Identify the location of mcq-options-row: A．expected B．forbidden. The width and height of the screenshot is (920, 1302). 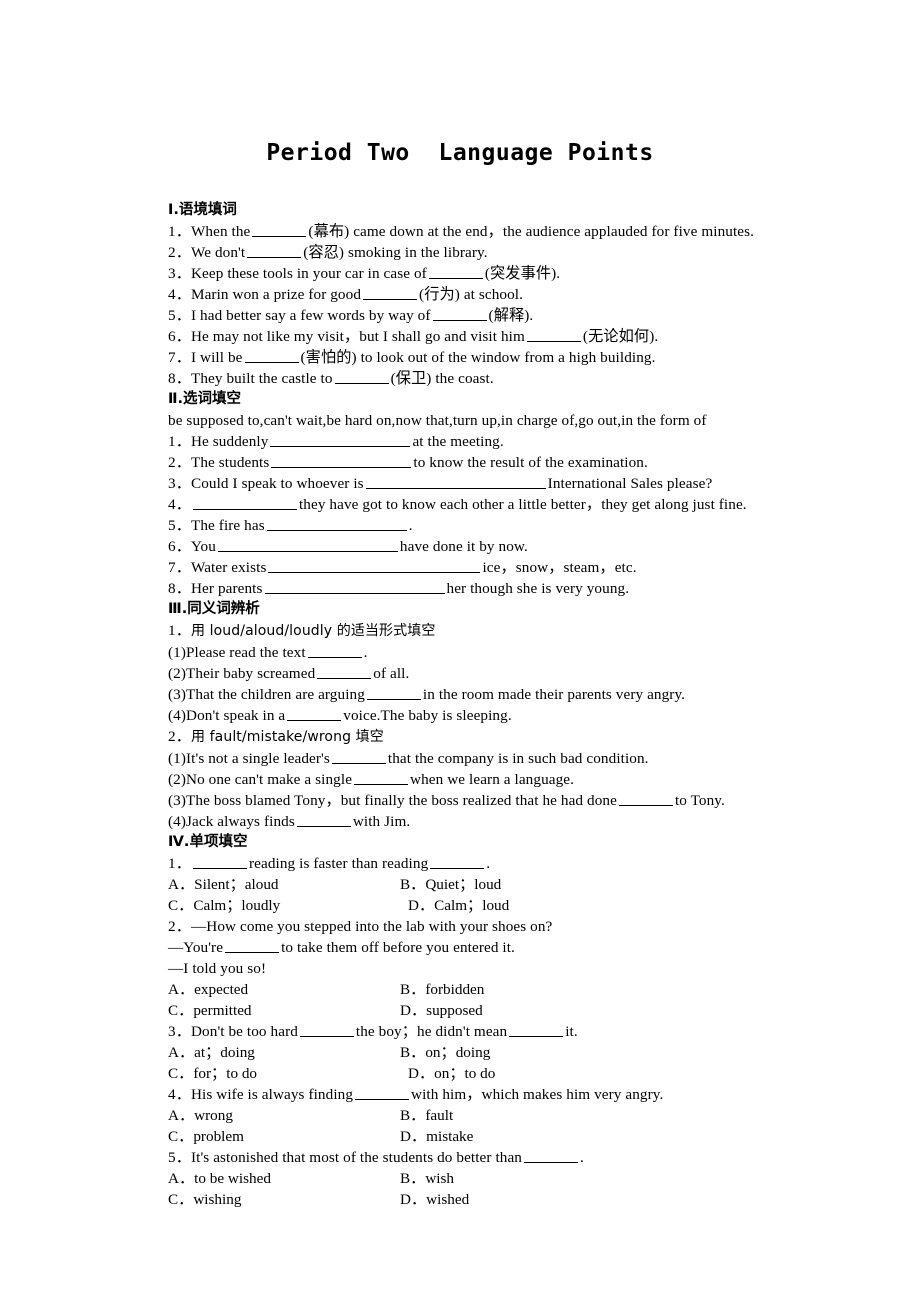
(468, 989).